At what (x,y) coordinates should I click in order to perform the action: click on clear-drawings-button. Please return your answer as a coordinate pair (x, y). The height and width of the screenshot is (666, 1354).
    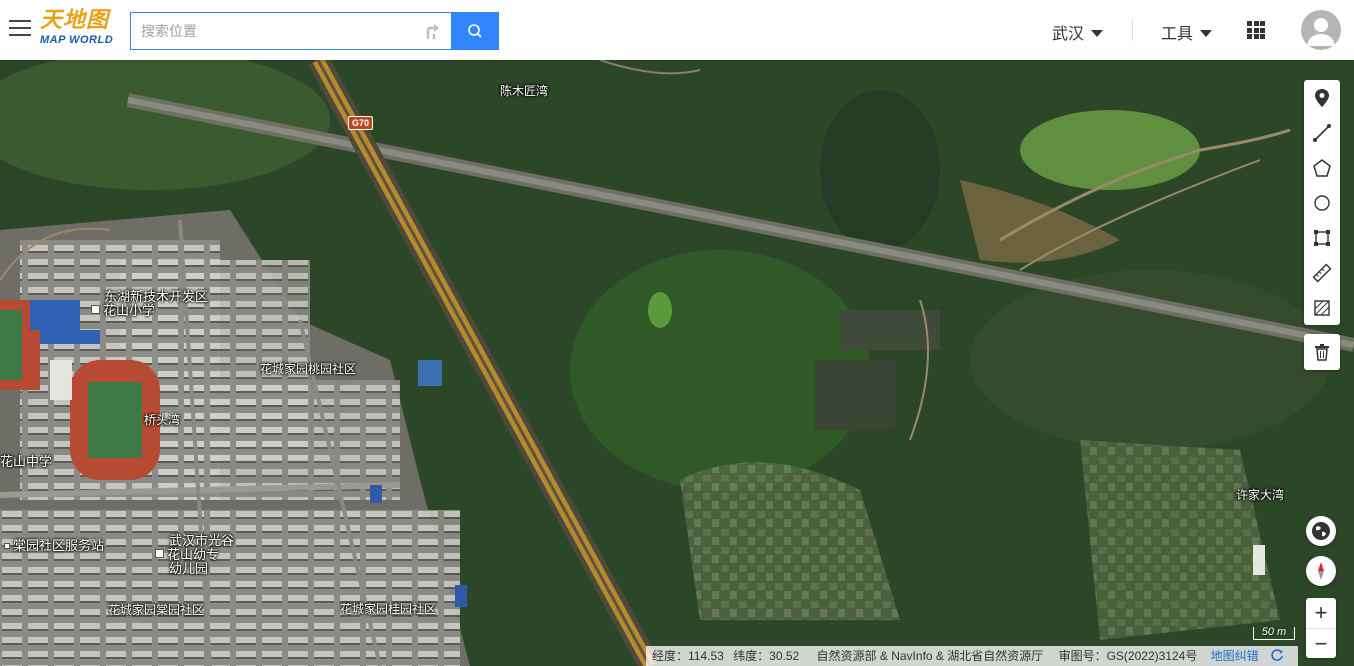
    Looking at the image, I should click on (1322, 352).